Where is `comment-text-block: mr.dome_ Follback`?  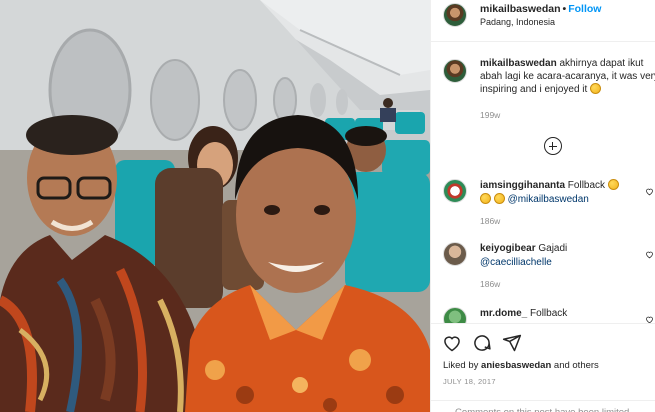 comment-text-block: mr.dome_ Follback is located at coordinates (560, 314).